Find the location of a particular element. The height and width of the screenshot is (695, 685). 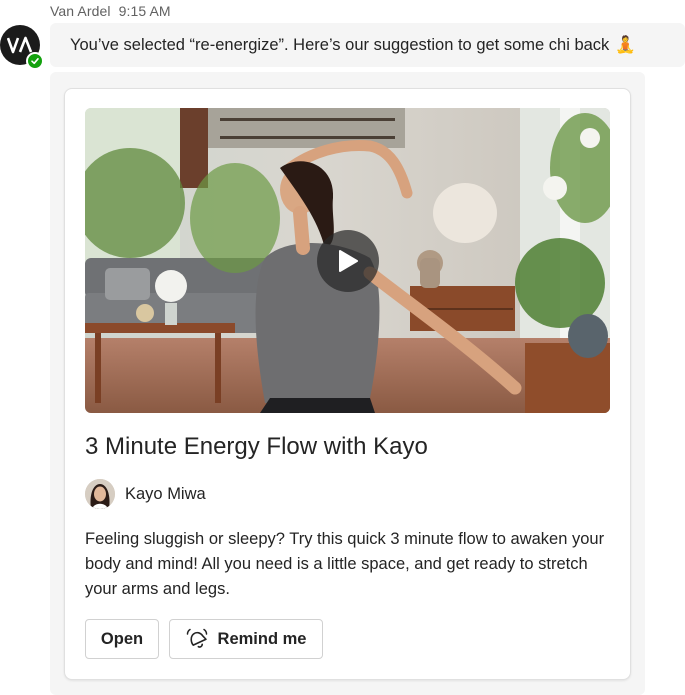

remind-me-label: Remind me is located at coordinates (262, 638).